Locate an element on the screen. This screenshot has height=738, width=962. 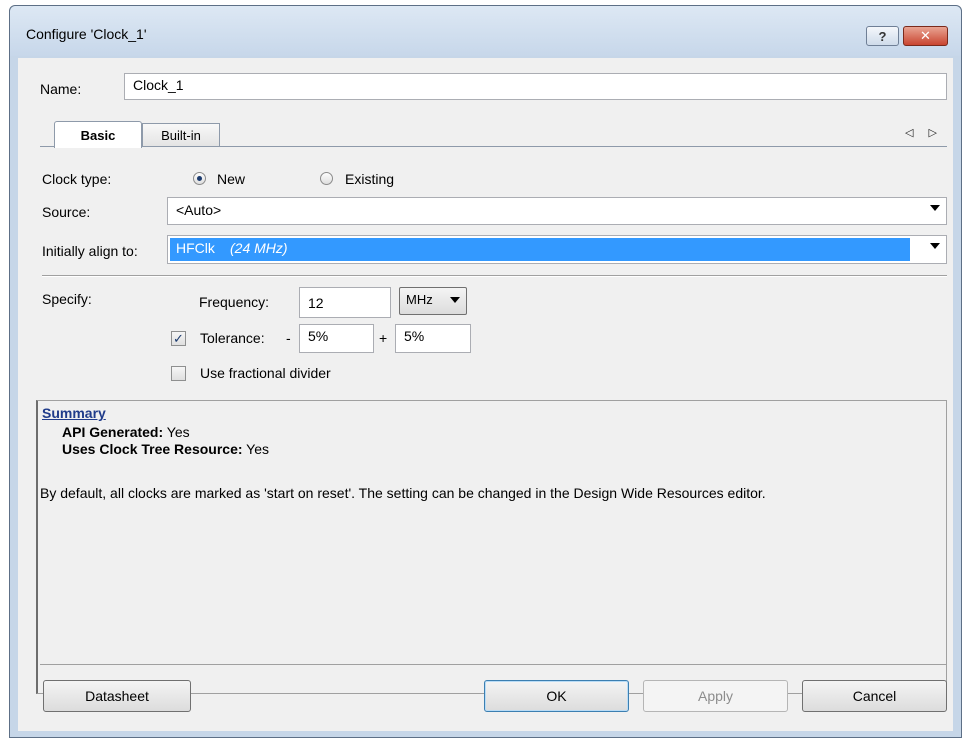
fractional-divider-label: Use fractional divider is located at coordinates (265, 373).